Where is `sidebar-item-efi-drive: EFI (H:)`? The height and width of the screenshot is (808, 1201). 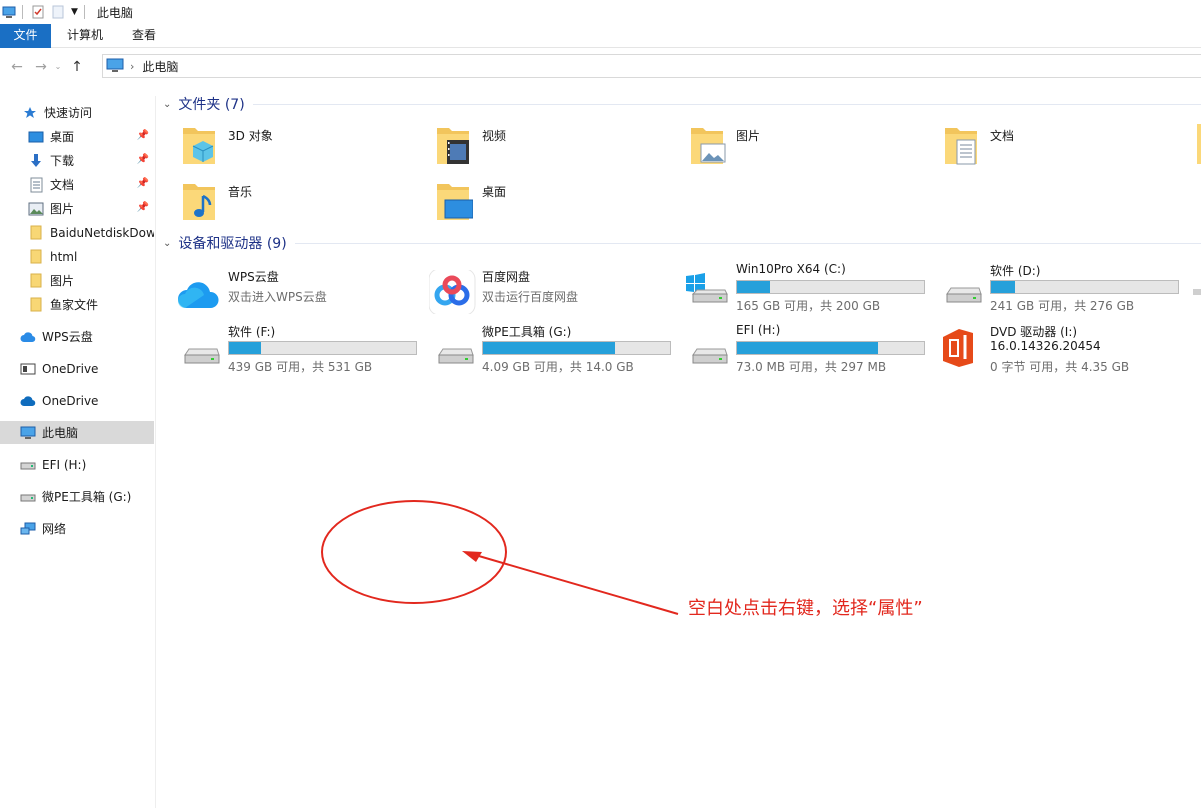 sidebar-item-efi-drive: EFI (H:) is located at coordinates (77, 464).